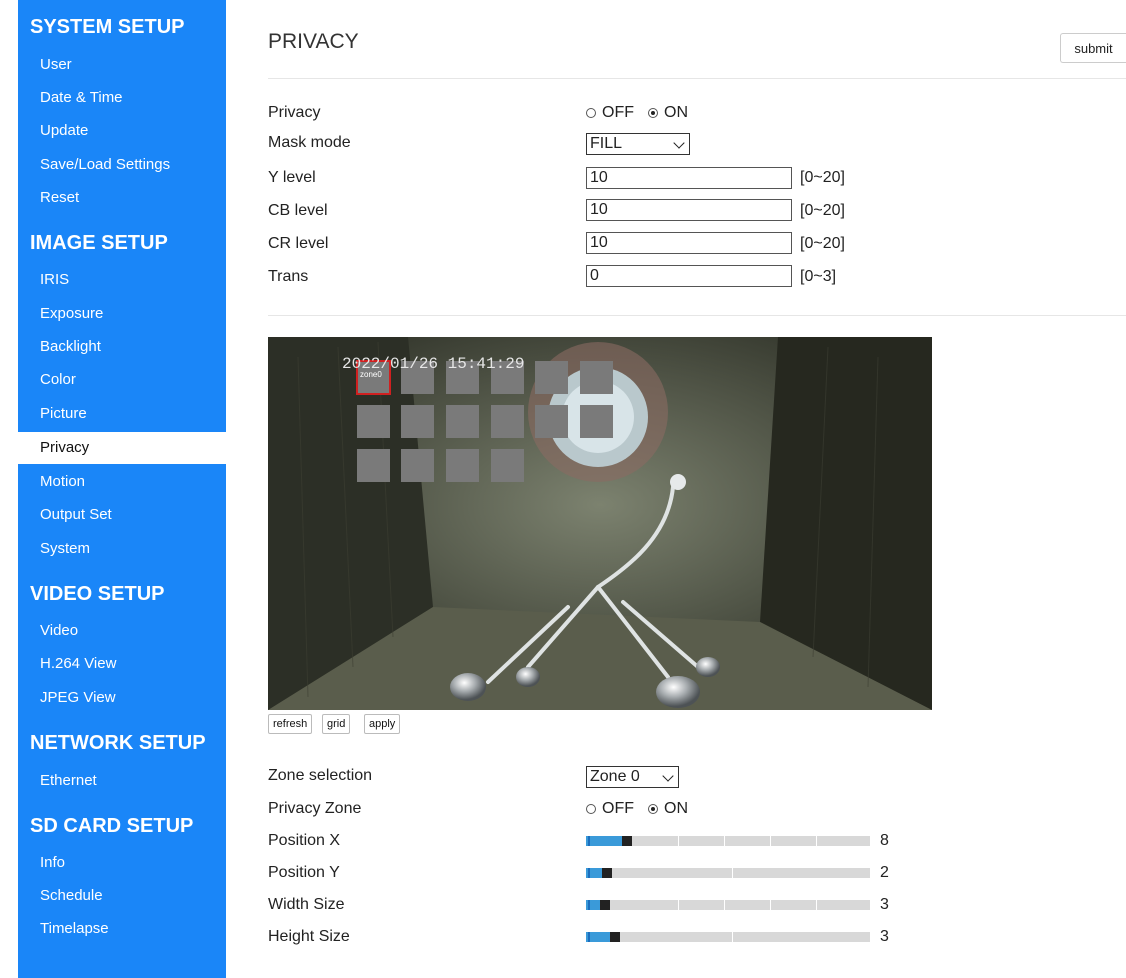  Describe the element at coordinates (884, 840) in the screenshot. I see `position-x-value: 8` at that location.